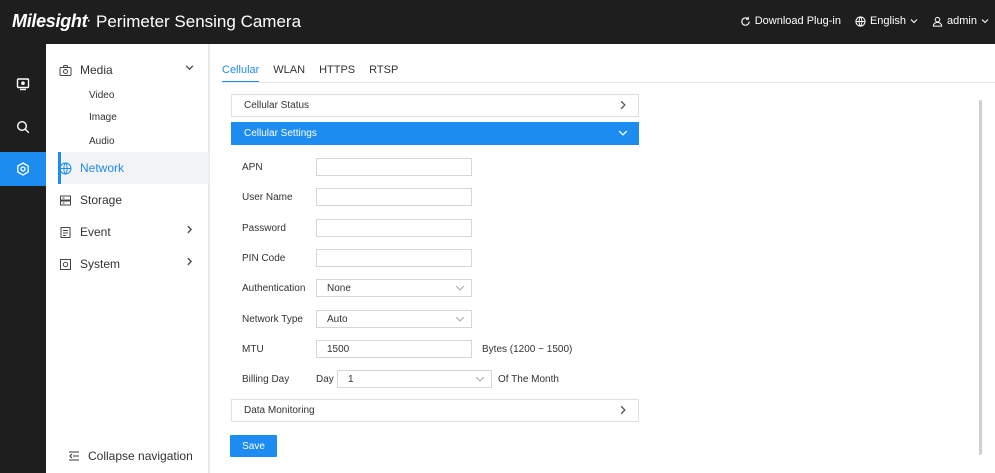 Image resolution: width=995 pixels, height=473 pixels. Describe the element at coordinates (199, 21) in the screenshot. I see `app-title: Perimeter Sensing Camera` at that location.